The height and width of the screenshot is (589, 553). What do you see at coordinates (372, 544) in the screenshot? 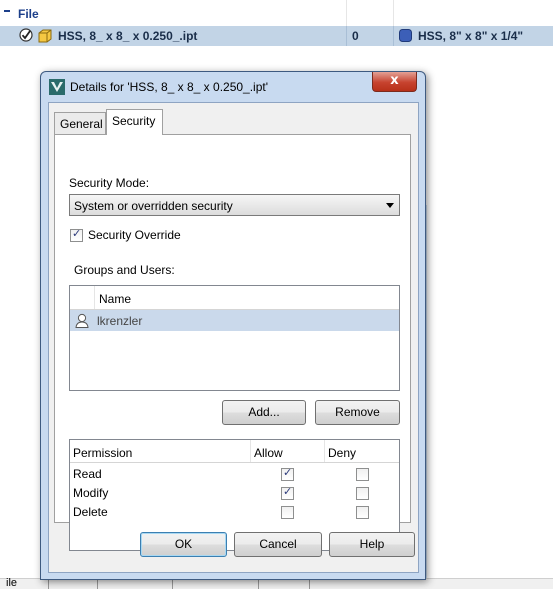
I see `help-button: Help` at bounding box center [372, 544].